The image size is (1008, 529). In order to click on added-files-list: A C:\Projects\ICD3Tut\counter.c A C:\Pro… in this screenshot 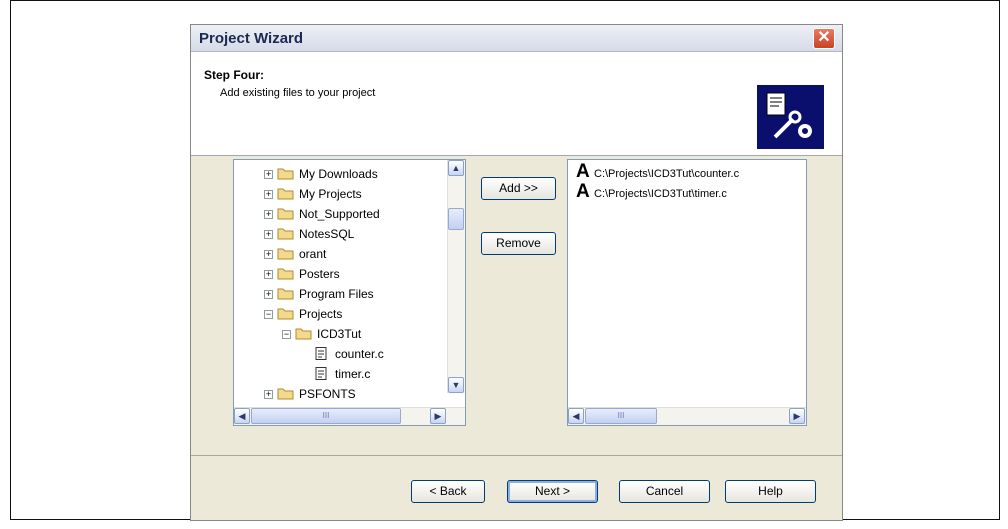, I will do `click(687, 292)`.